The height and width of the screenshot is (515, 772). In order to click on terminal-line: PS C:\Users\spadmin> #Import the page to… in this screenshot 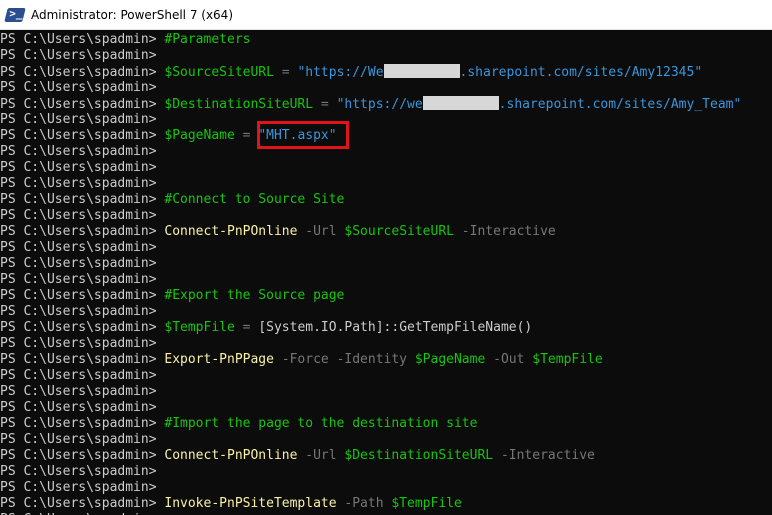, I will do `click(238, 424)`.